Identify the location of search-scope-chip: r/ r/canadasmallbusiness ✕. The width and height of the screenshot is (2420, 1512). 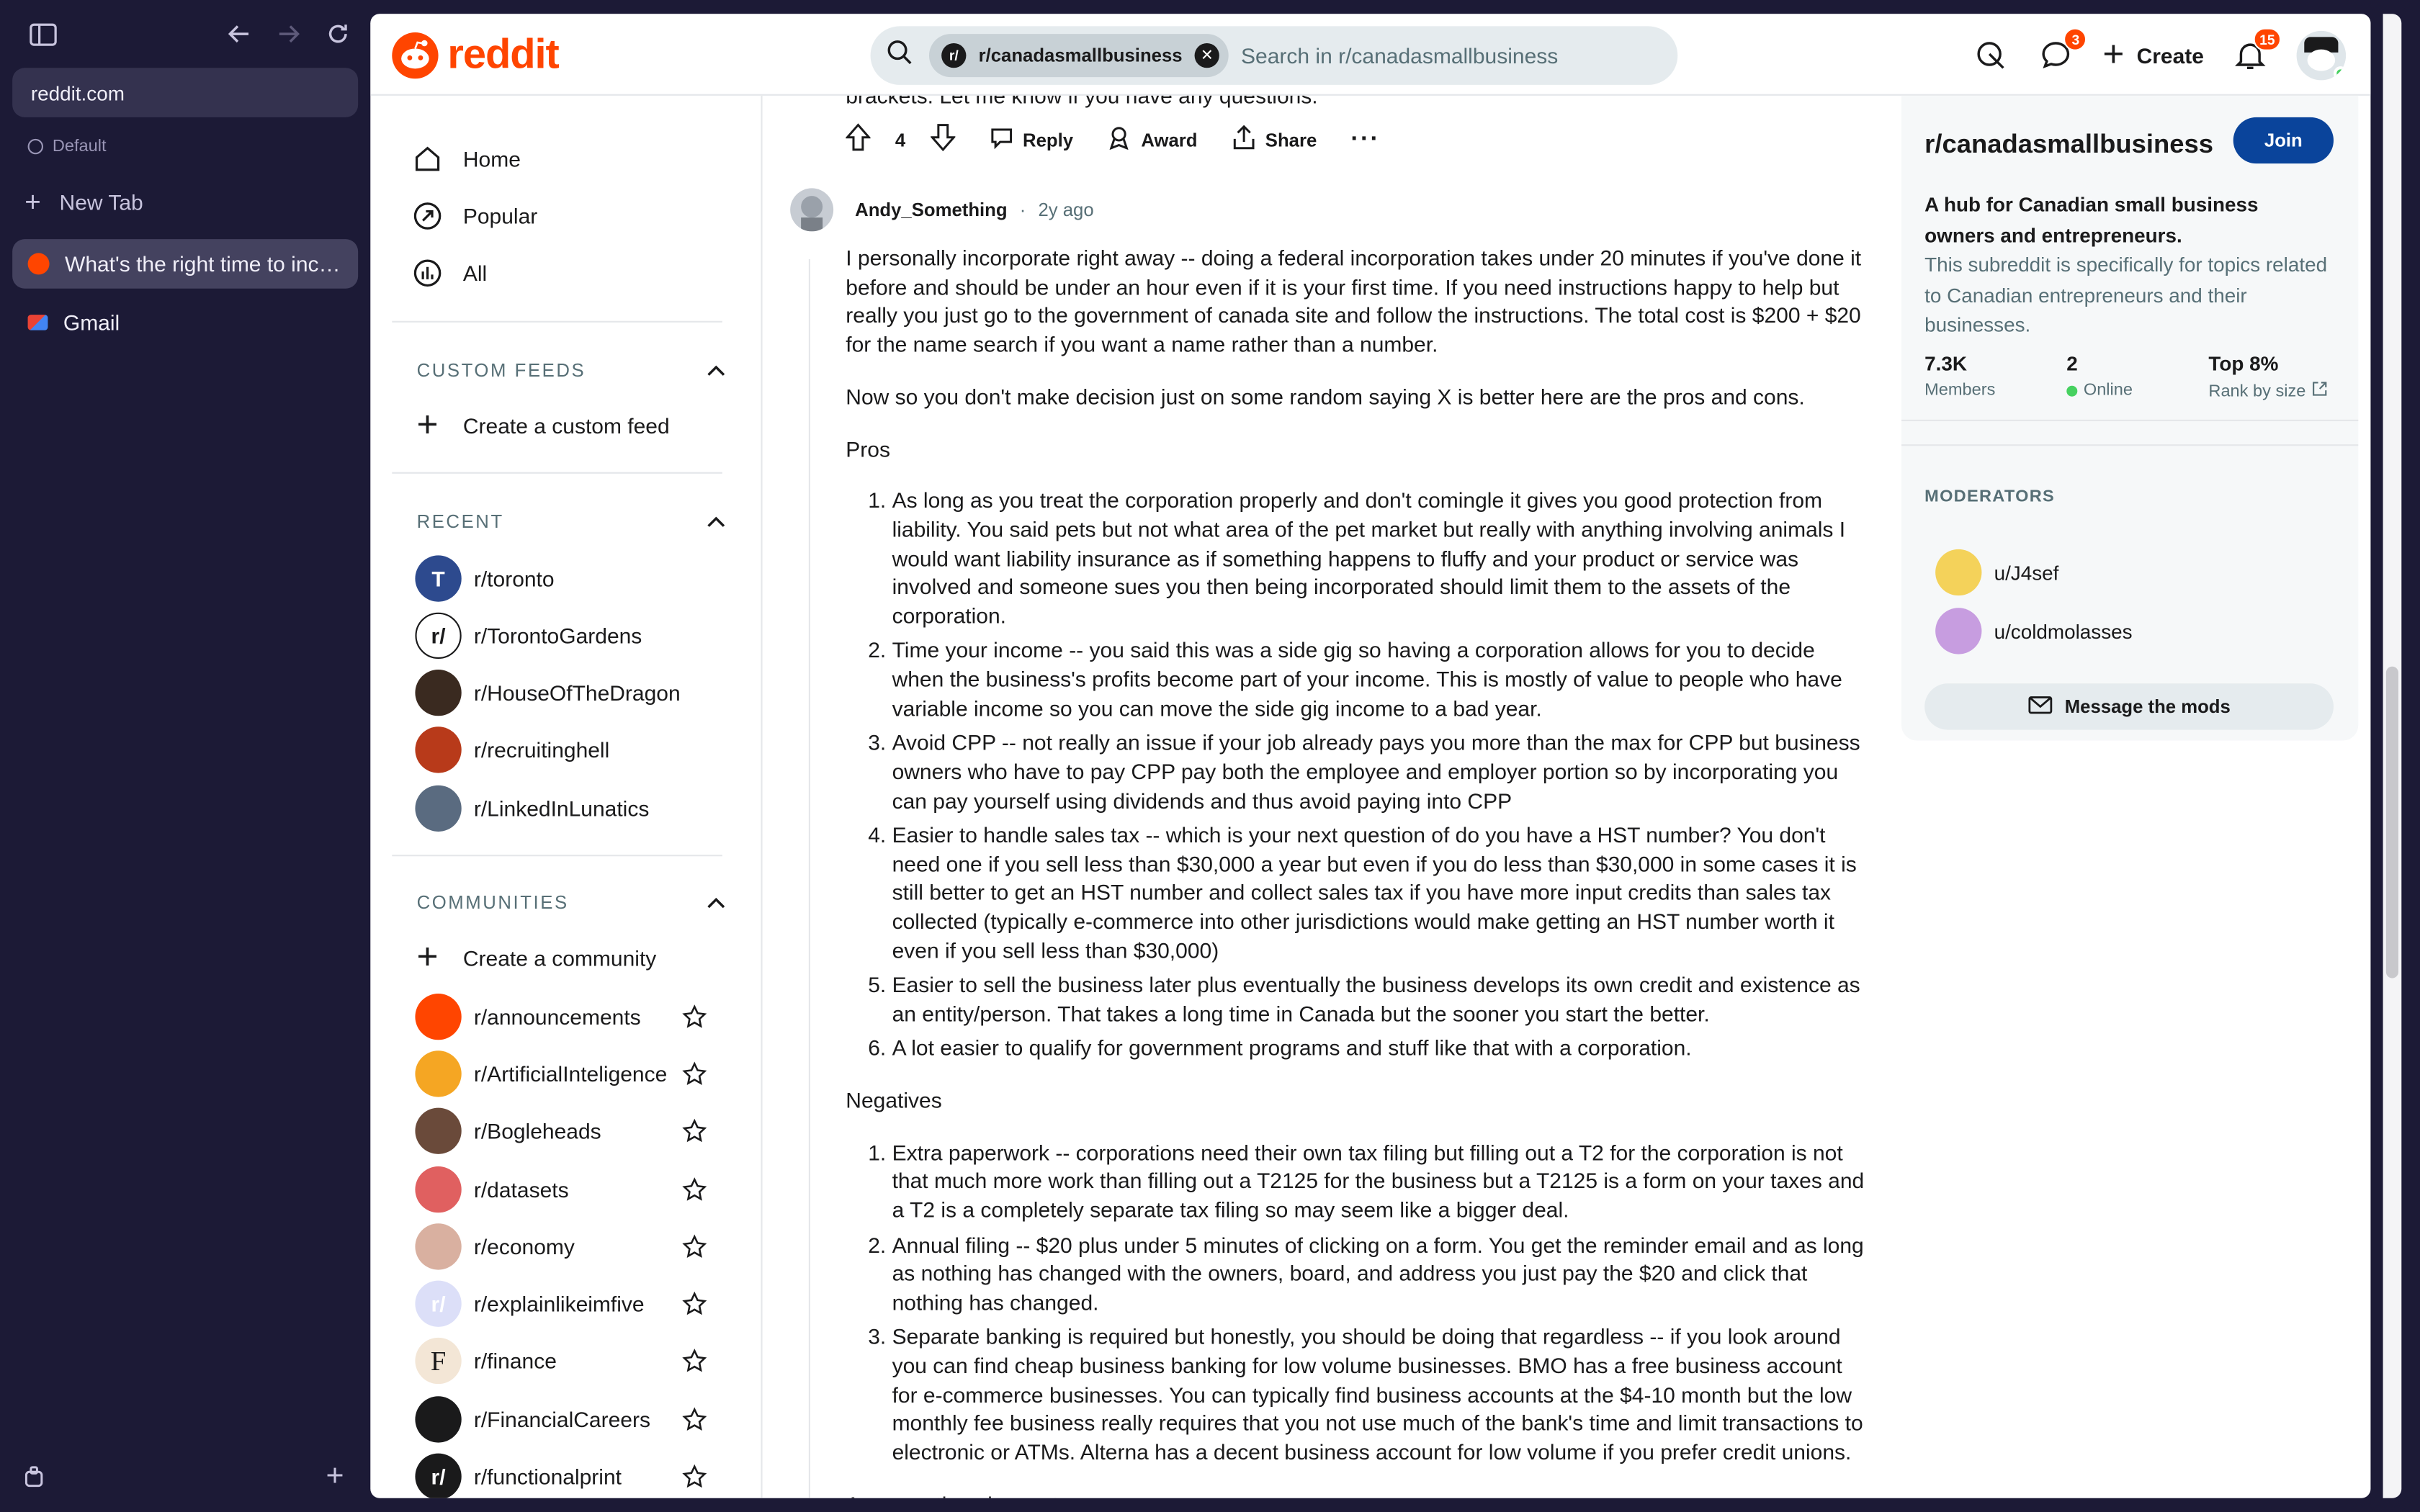
(1079, 56).